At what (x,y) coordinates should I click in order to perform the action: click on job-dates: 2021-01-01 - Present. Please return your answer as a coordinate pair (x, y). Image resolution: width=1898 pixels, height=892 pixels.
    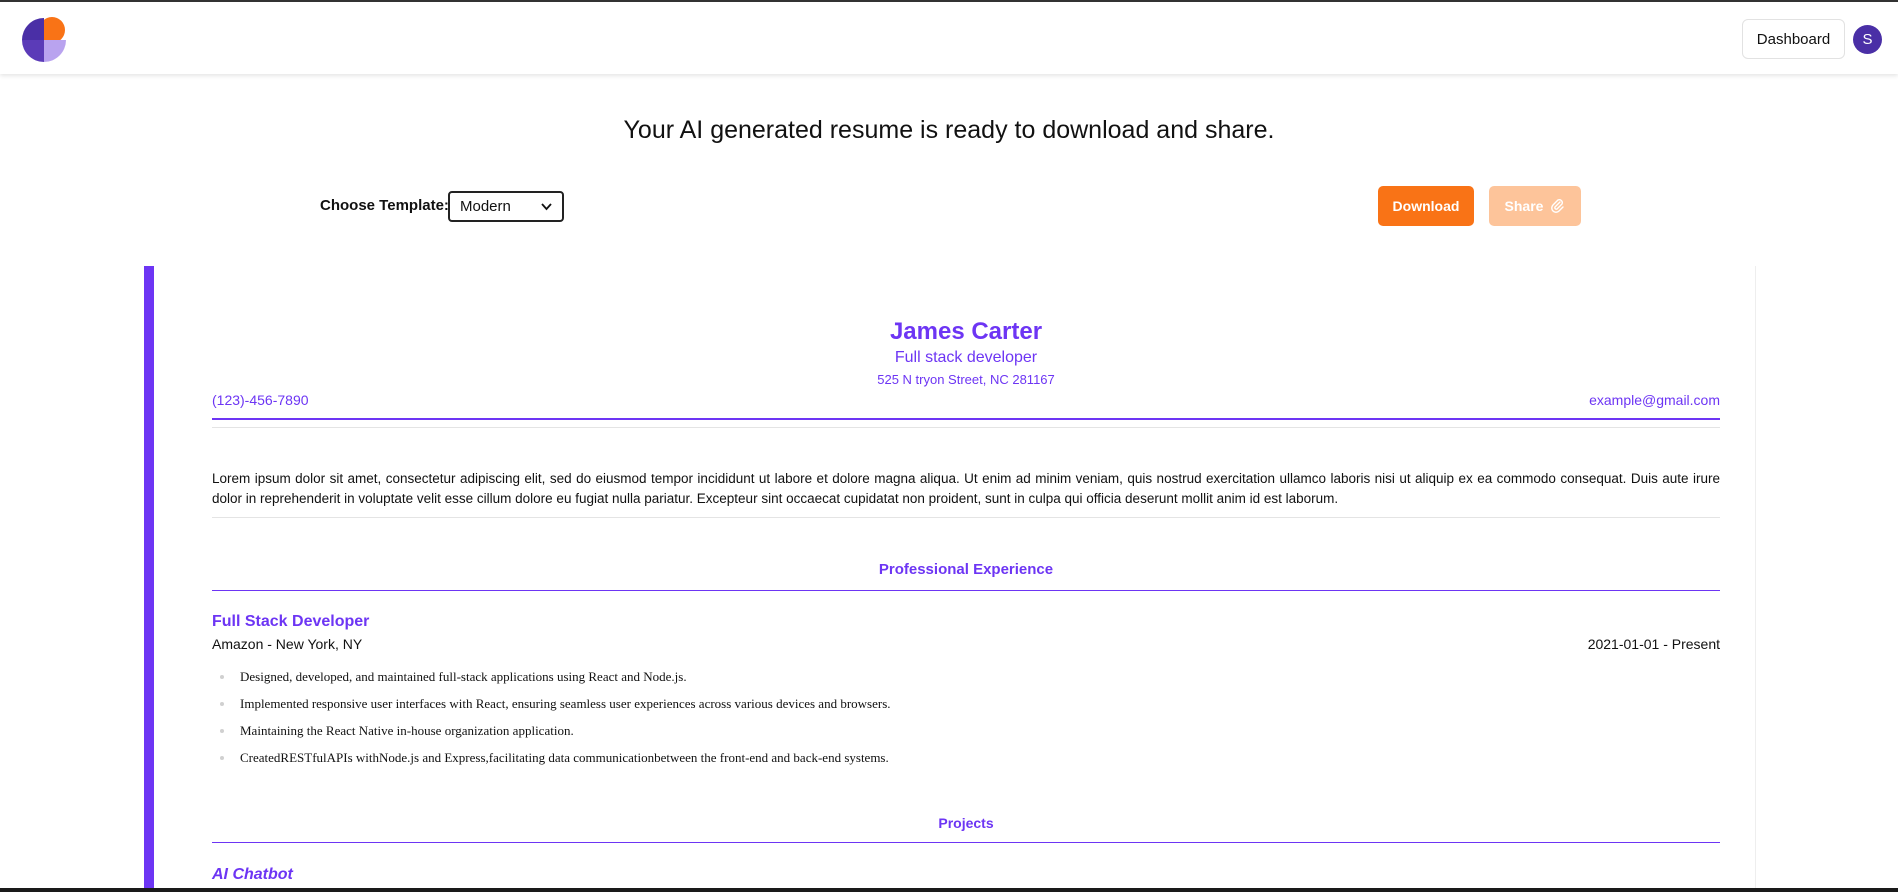
    Looking at the image, I should click on (1653, 644).